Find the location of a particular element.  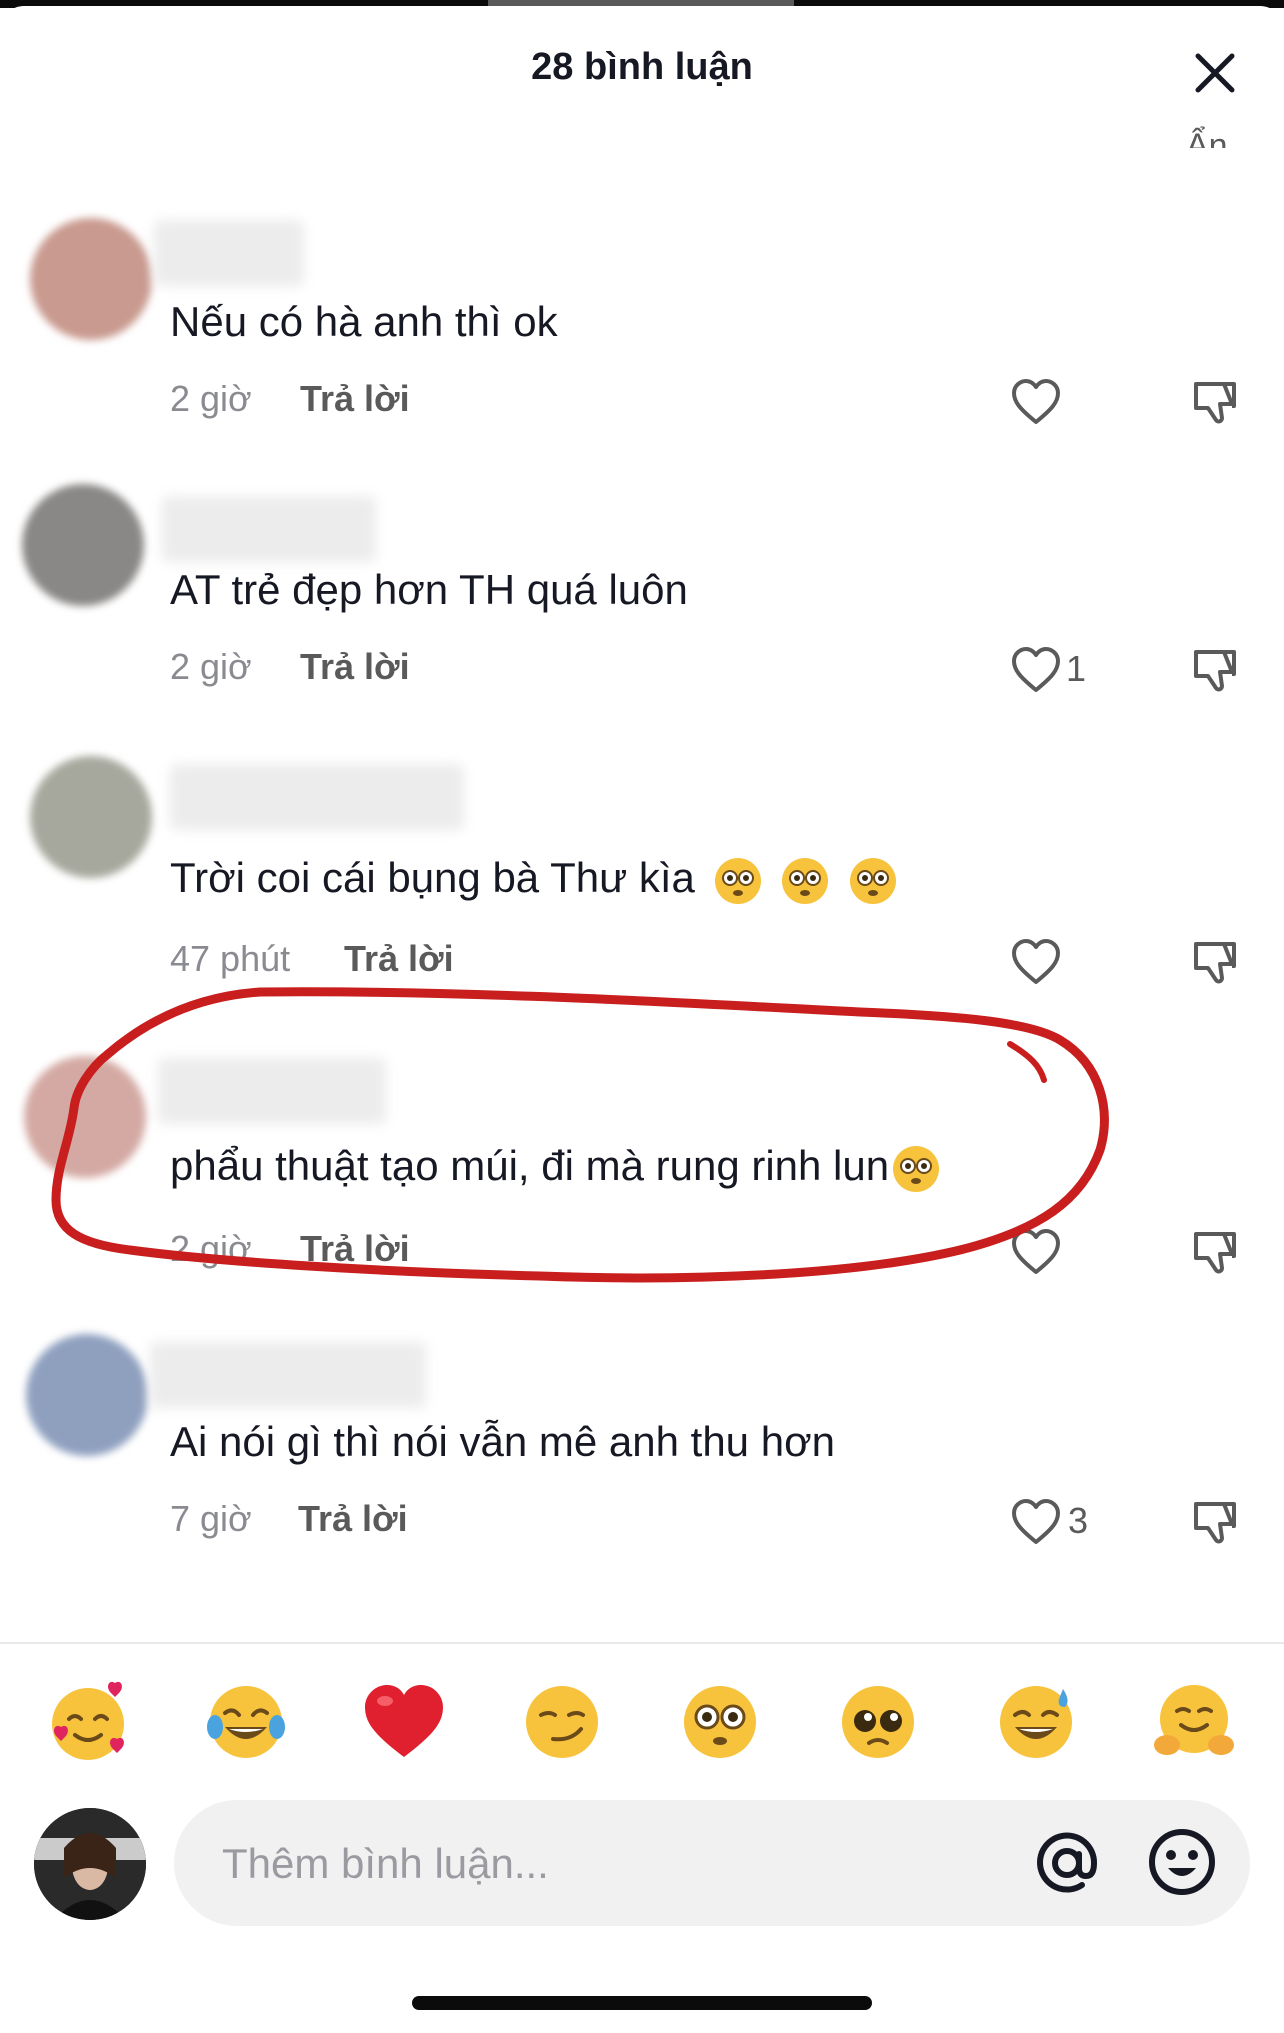

comment-text: AT trẻ đẹp hơn TH quá luôn is located at coordinates (429, 589).